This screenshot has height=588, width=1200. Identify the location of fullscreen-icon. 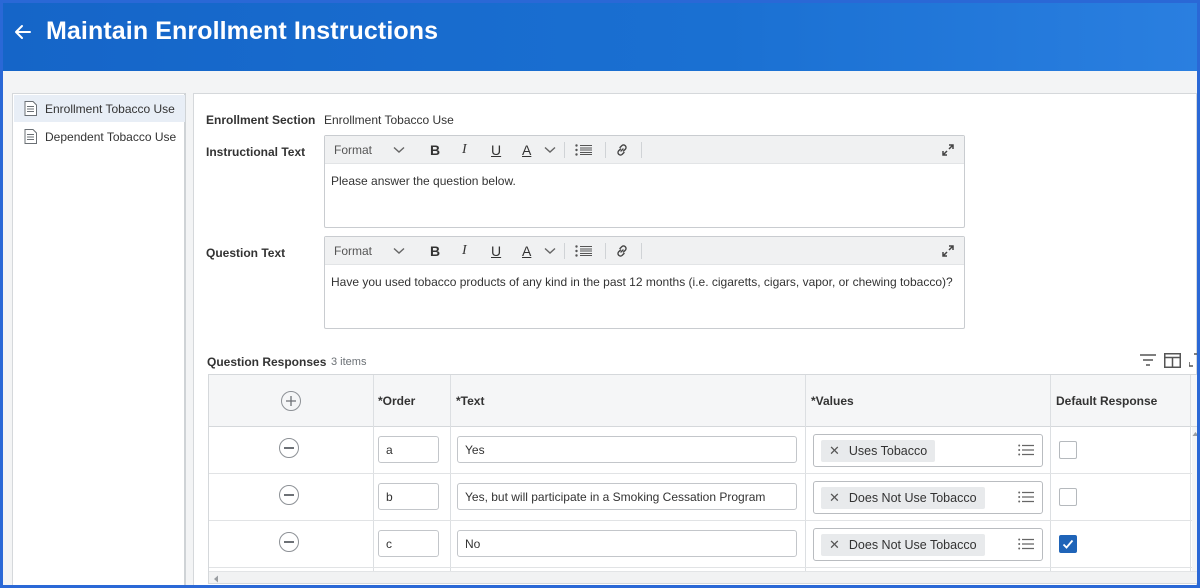
(1193, 360).